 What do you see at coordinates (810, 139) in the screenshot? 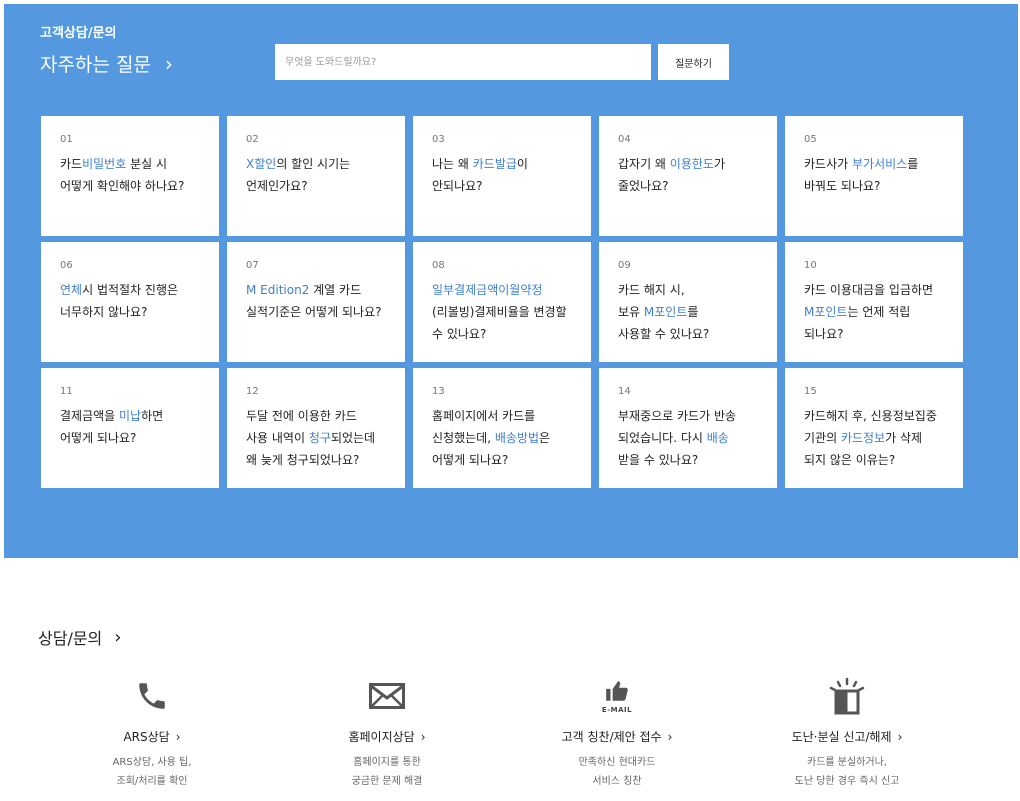
I see `faq-number: 05` at bounding box center [810, 139].